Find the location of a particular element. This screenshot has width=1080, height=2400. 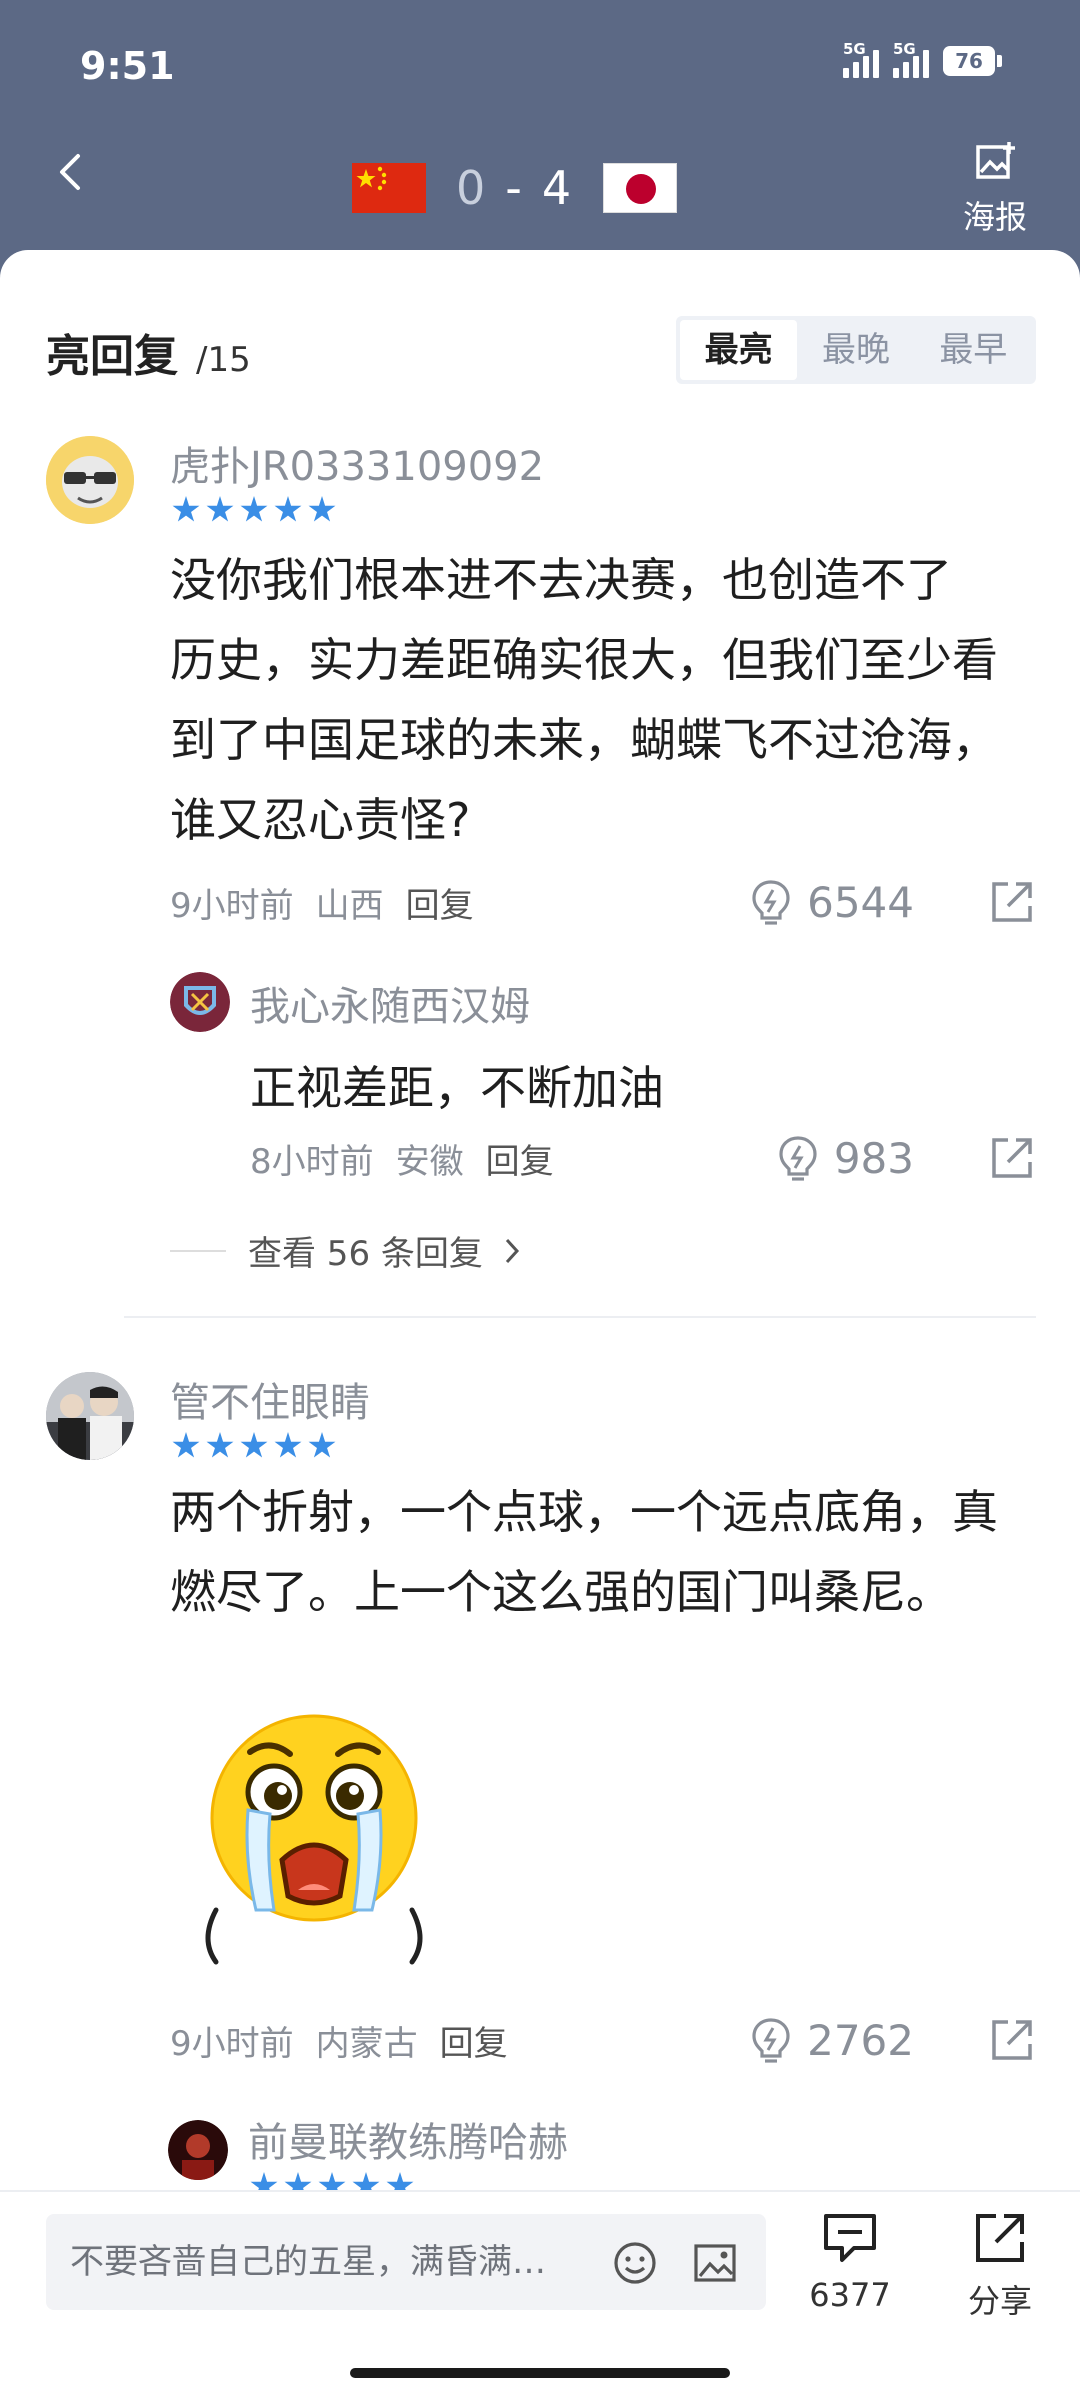

comment-actions: 2762 is located at coordinates (892, 2040).